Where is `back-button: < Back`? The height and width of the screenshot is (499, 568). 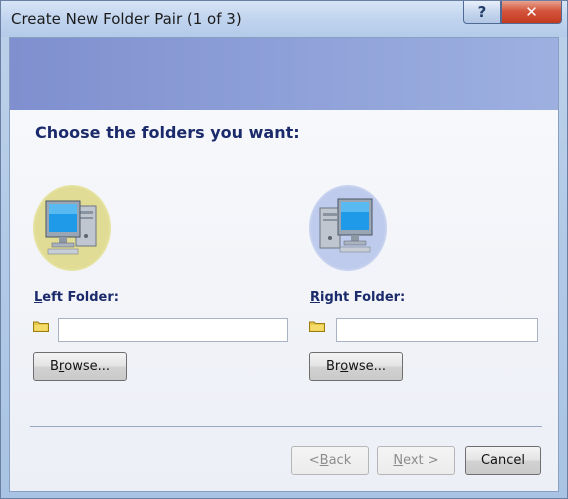
back-button: < Back is located at coordinates (330, 460).